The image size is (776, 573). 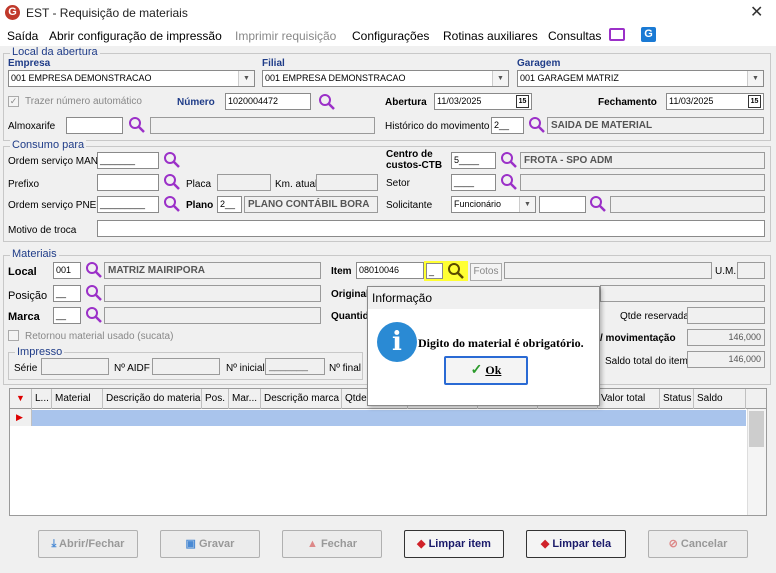 What do you see at coordinates (476, 370) in the screenshot?
I see `checkmark-icon: ✓` at bounding box center [476, 370].